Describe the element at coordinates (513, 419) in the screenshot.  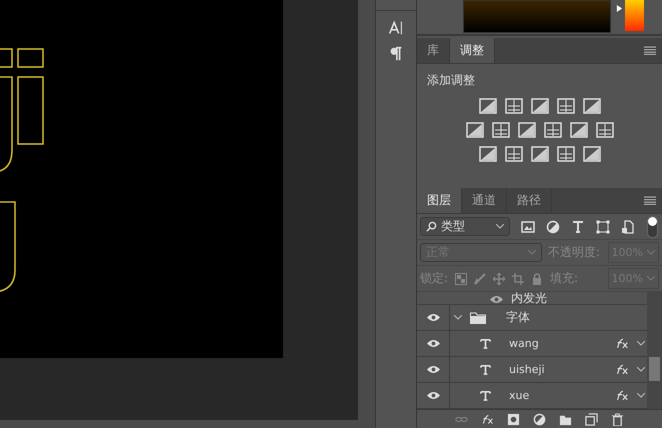
I see `mask-icon` at that location.